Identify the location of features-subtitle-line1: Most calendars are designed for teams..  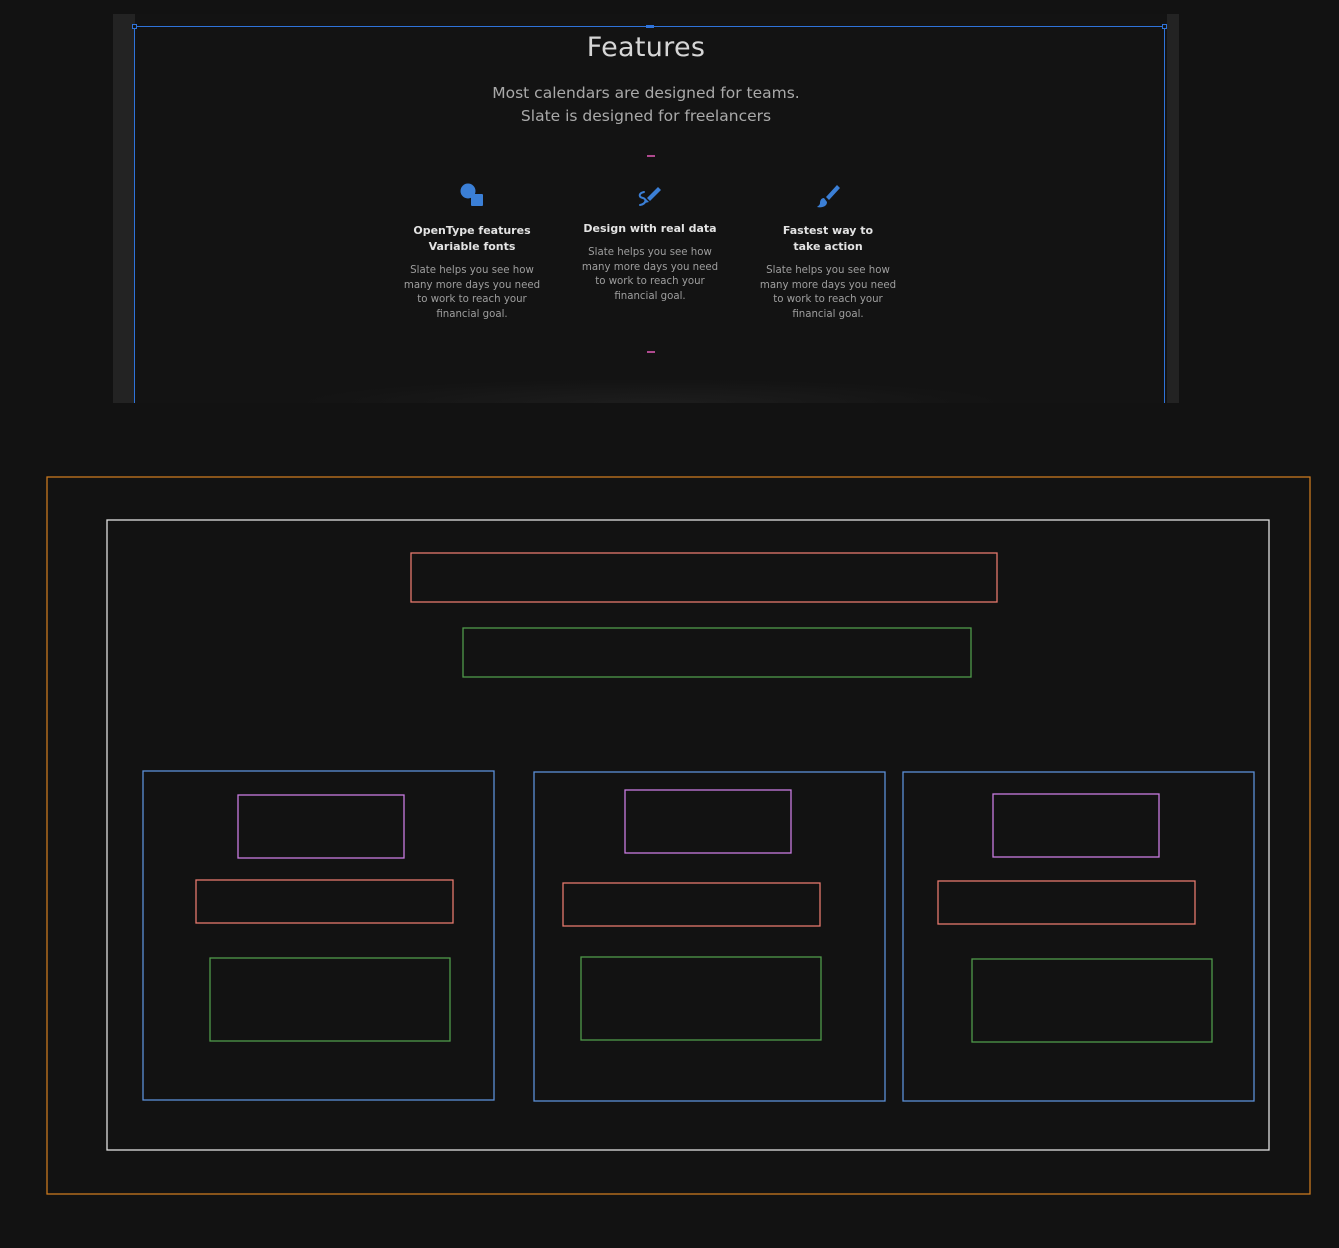
(646, 93).